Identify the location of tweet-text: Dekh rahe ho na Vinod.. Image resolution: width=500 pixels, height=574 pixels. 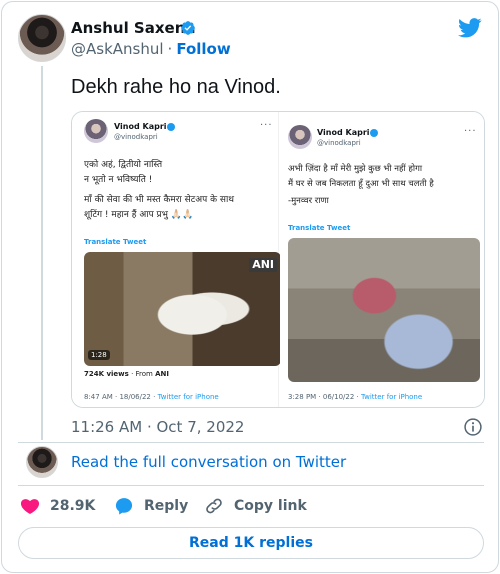
(176, 87).